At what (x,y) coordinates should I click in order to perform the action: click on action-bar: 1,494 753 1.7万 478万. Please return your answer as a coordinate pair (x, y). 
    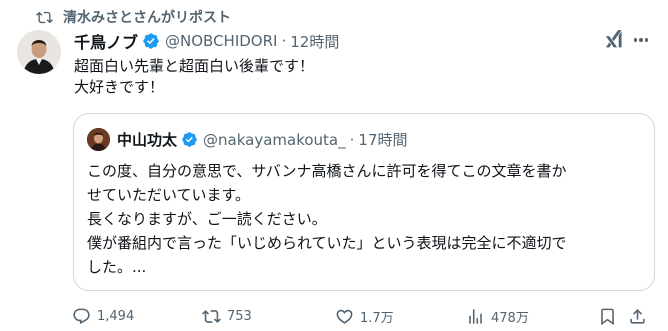
    Looking at the image, I should click on (364, 316).